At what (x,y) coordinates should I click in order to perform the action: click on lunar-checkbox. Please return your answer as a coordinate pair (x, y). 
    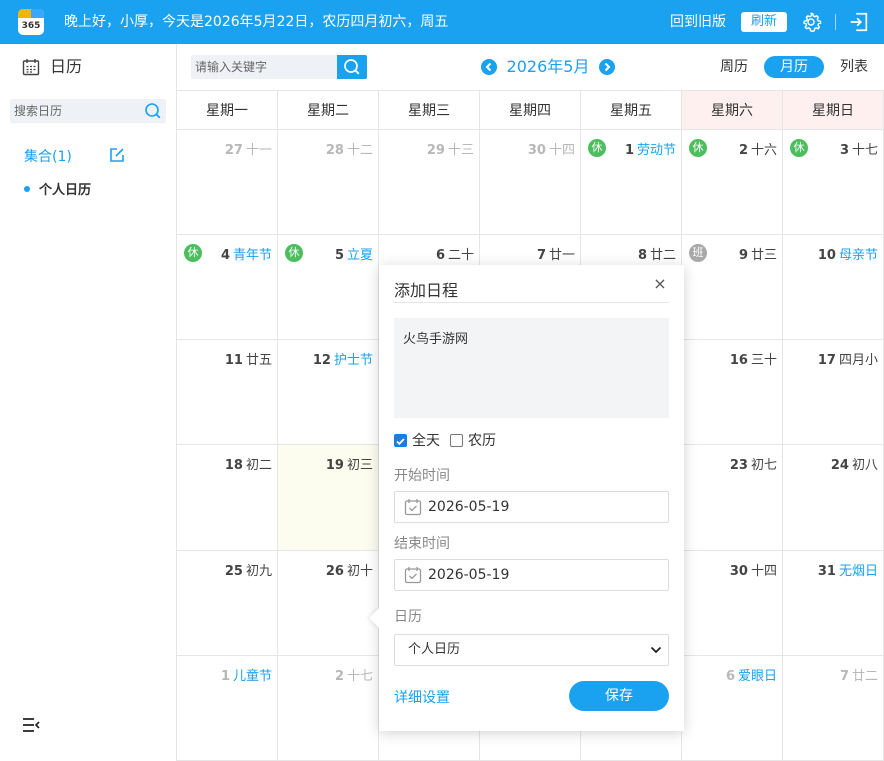
    Looking at the image, I should click on (456, 440).